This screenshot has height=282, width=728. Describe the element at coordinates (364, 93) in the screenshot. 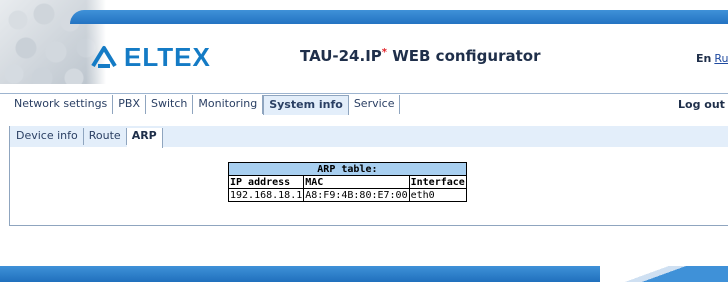

I see `menu-divider` at that location.